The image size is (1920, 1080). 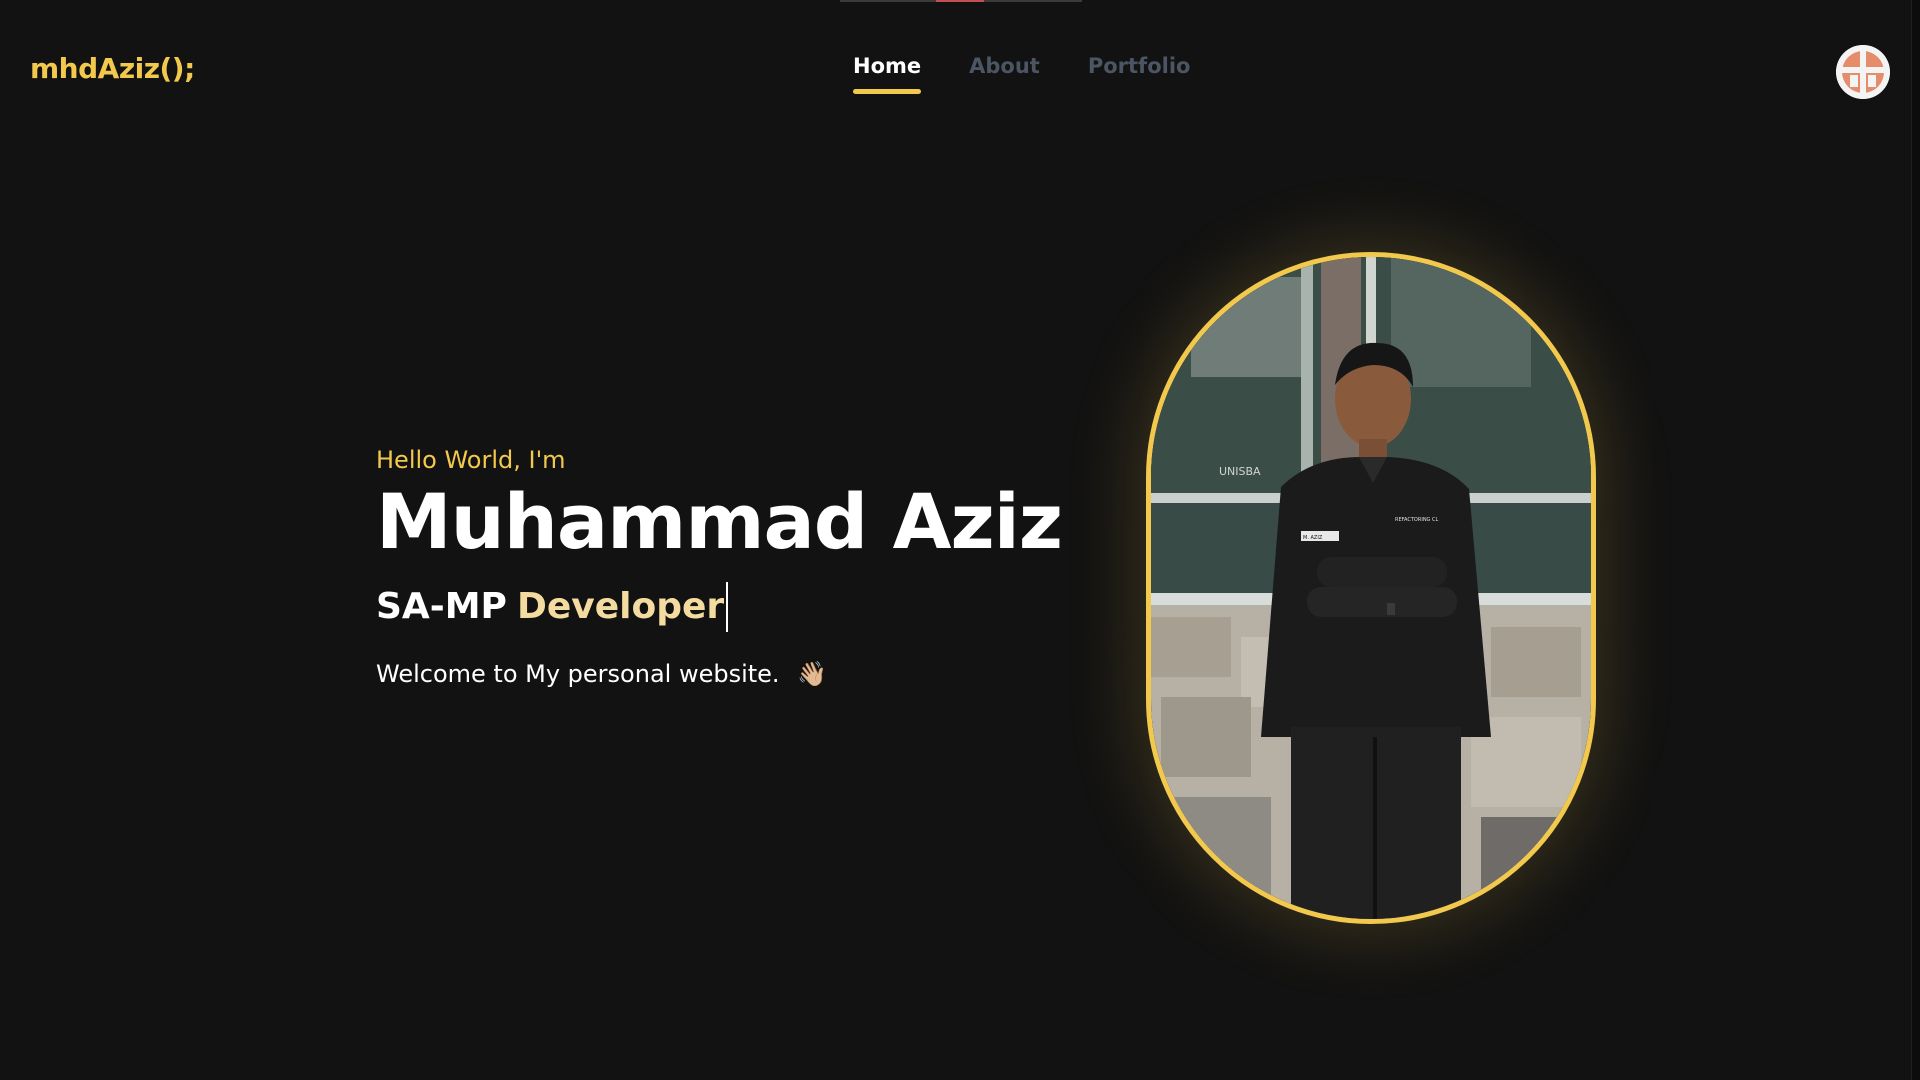 I want to click on hero-role-suffix: Developer, so click(x=620, y=607).